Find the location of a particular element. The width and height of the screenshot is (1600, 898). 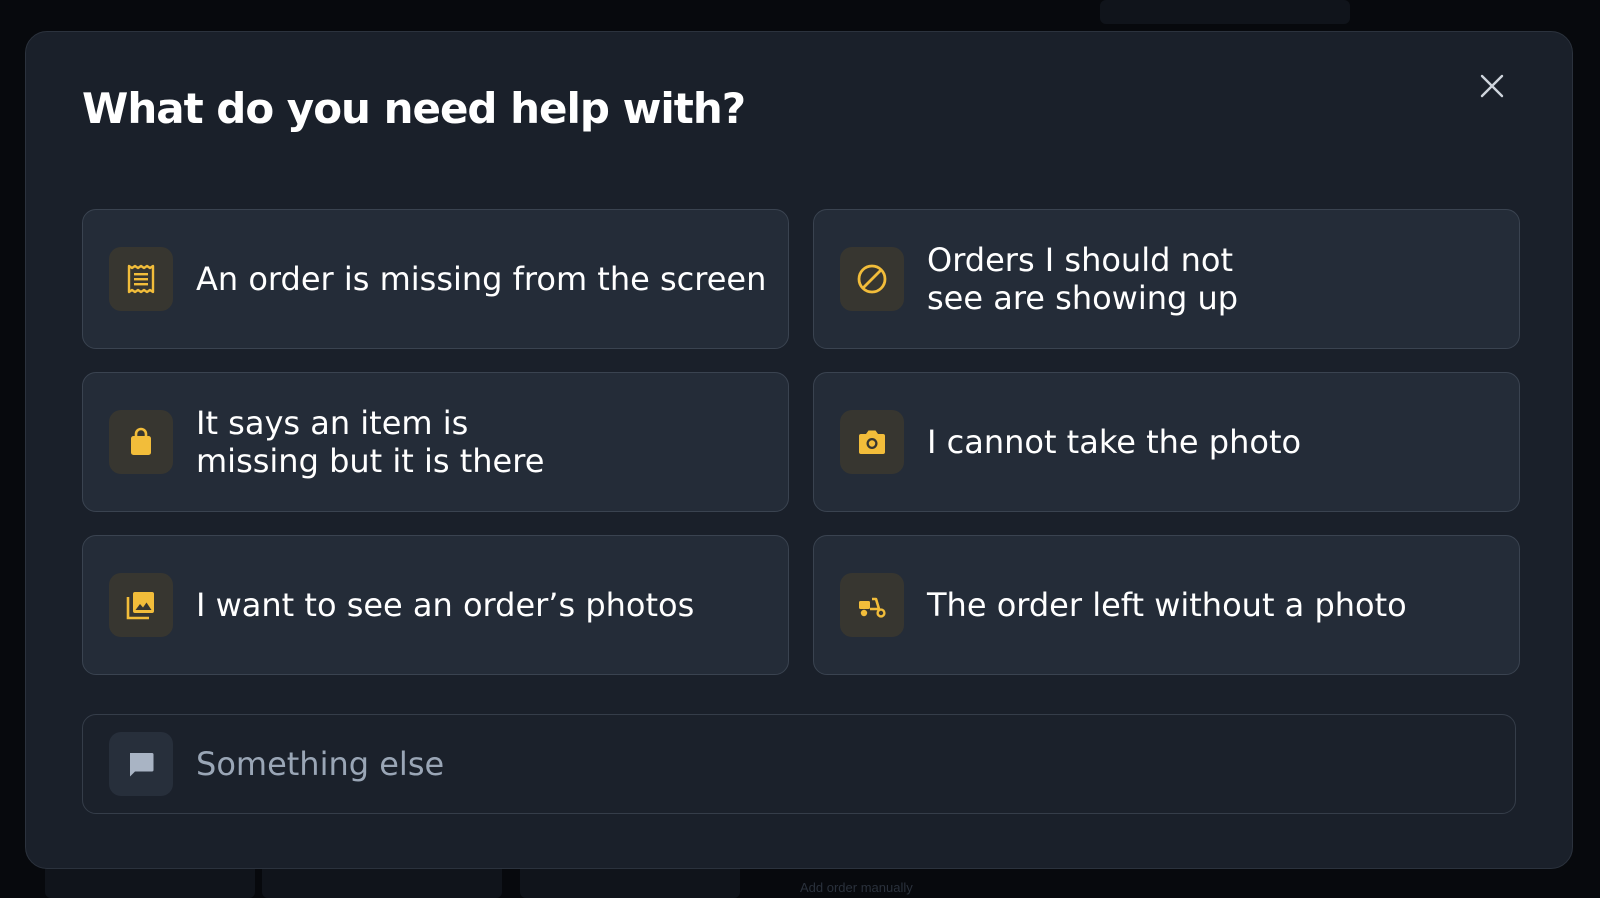

option-label: I cannot take the photo is located at coordinates (1114, 442).